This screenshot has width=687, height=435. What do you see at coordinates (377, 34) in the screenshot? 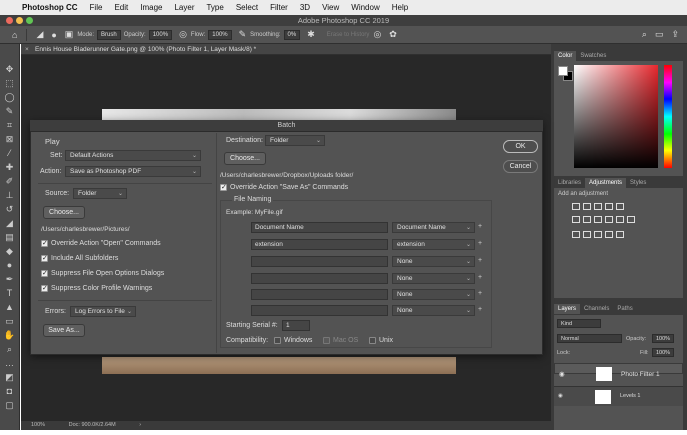
I see `pressure-size-icon: ◎` at bounding box center [377, 34].